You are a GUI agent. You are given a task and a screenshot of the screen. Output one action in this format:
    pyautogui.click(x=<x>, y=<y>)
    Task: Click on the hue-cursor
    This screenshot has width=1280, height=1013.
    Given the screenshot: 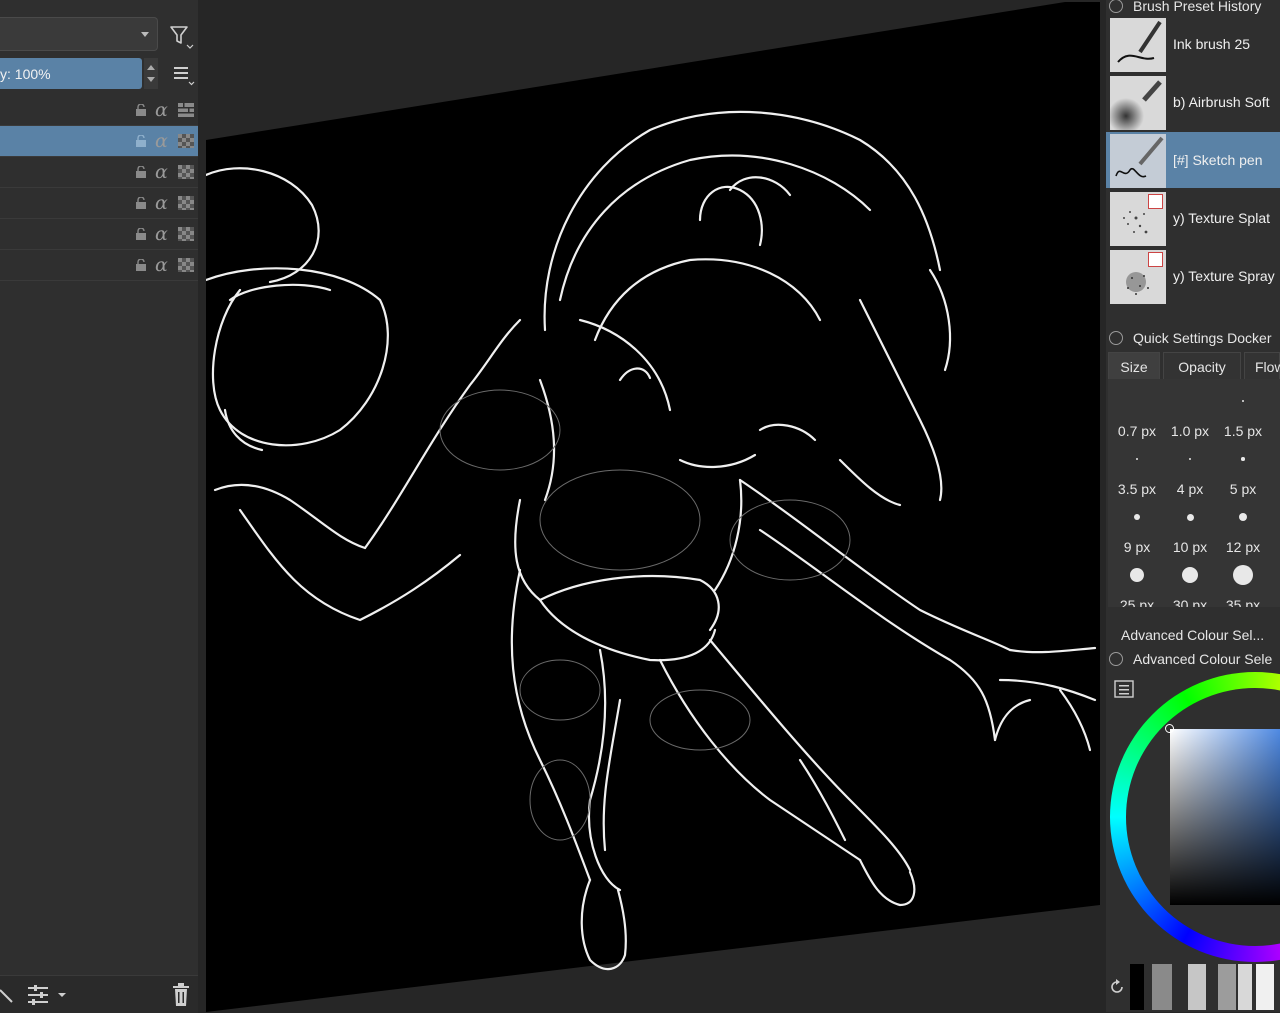 What is the action you would take?
    pyautogui.click(x=1169, y=728)
    